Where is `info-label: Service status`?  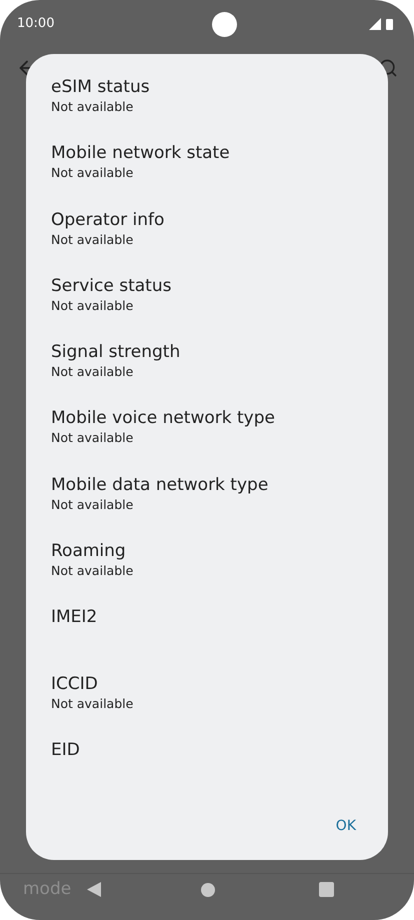 info-label: Service status is located at coordinates (111, 286).